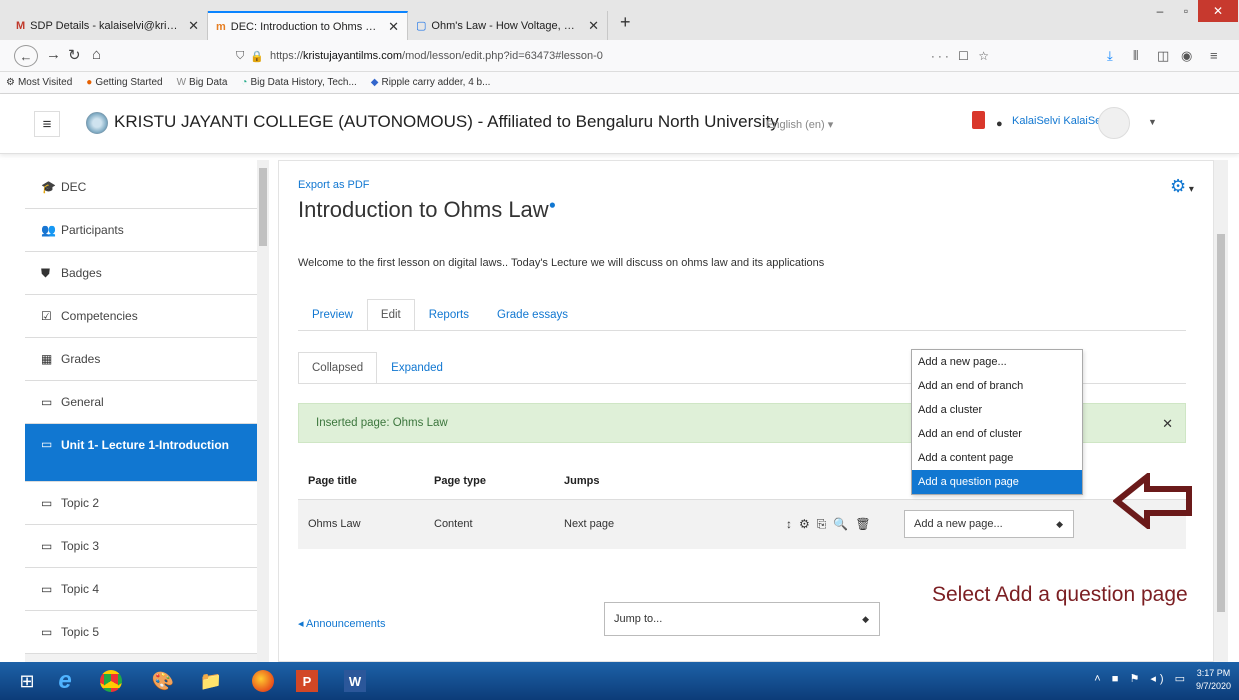 The image size is (1239, 700). I want to click on copy-icon: ⎘, so click(825, 524).